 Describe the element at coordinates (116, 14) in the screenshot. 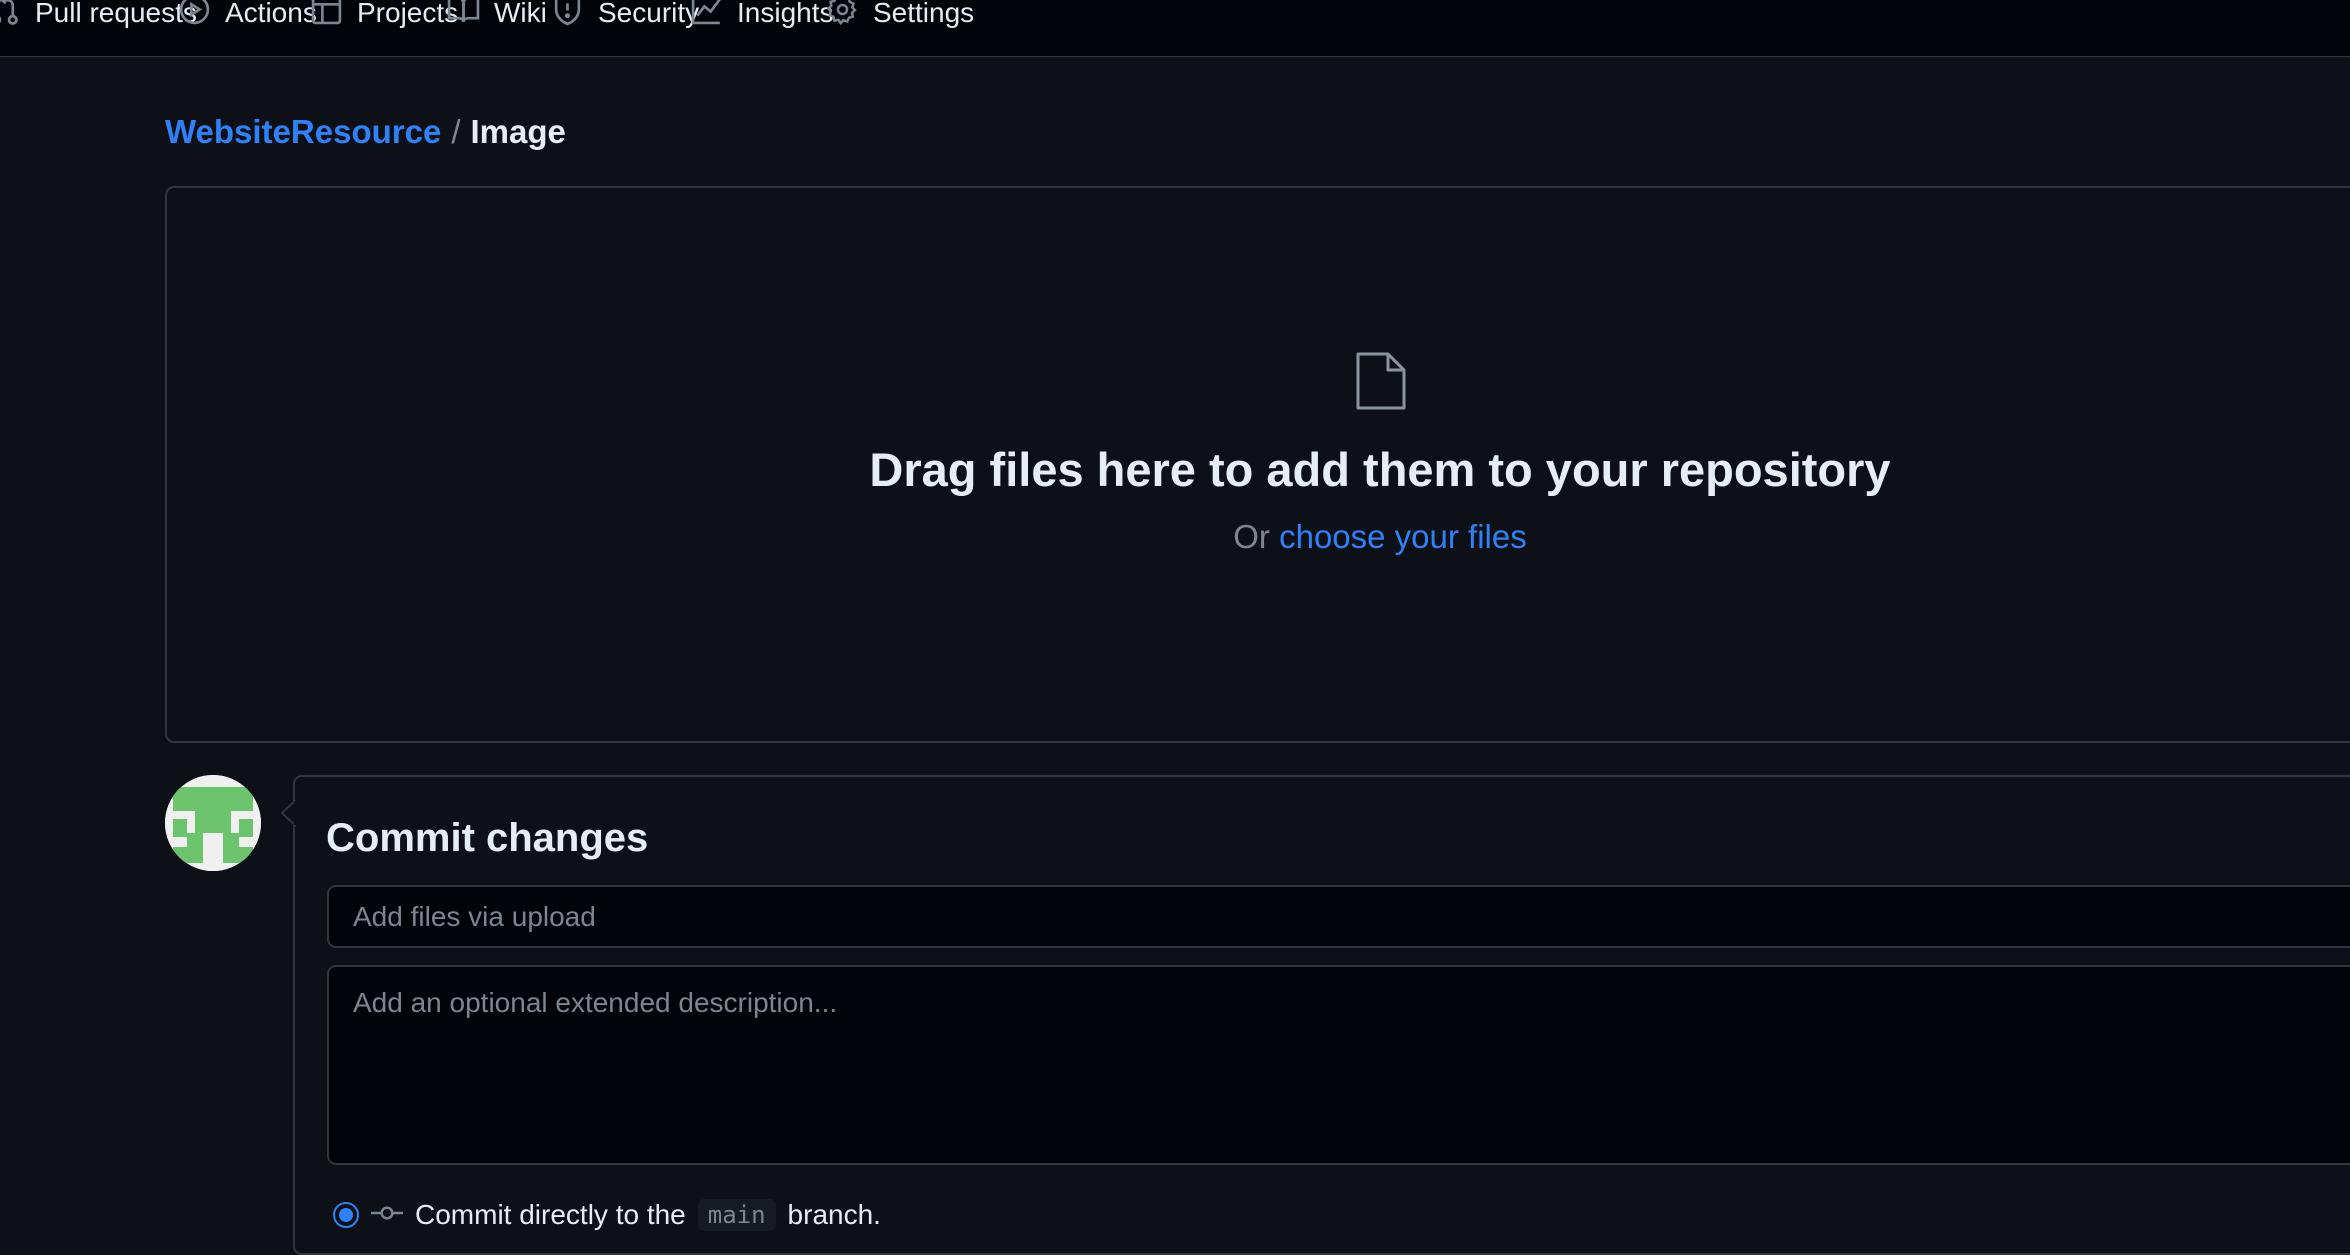

I see `nav-label: Pull requests` at that location.